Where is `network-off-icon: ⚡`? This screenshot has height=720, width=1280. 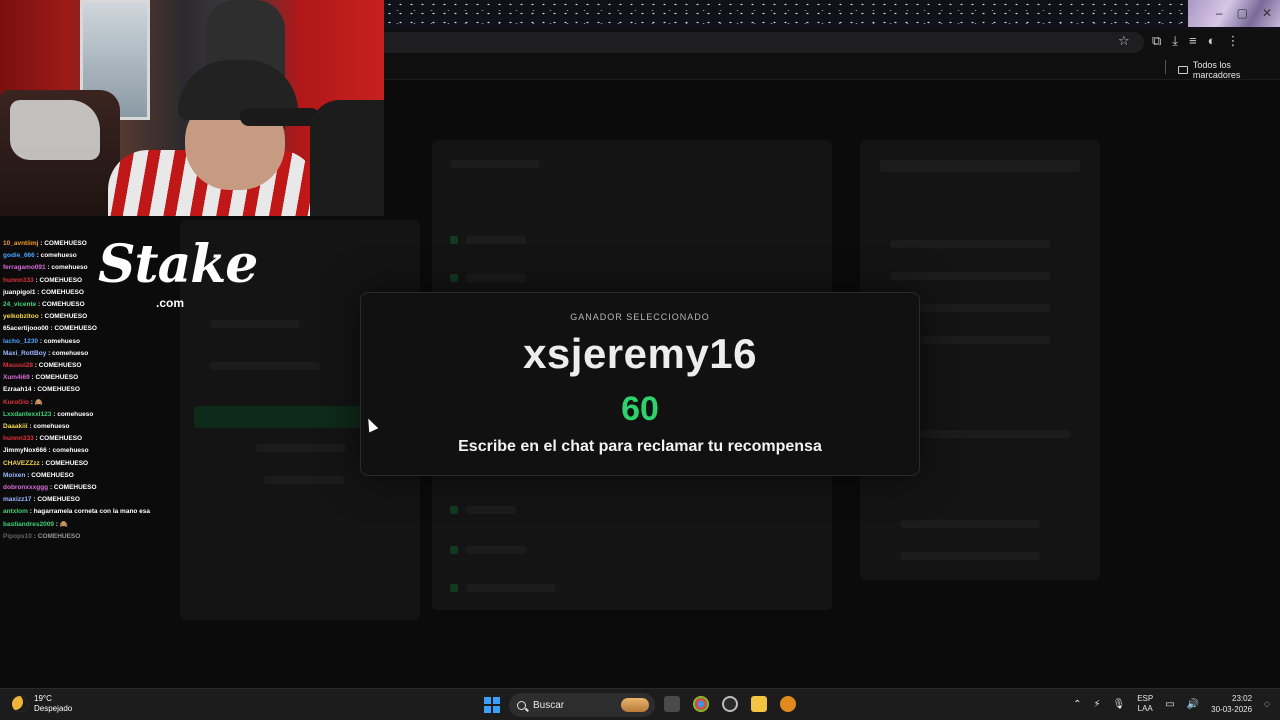
network-off-icon: ⚡ is located at coordinates (1096, 704).